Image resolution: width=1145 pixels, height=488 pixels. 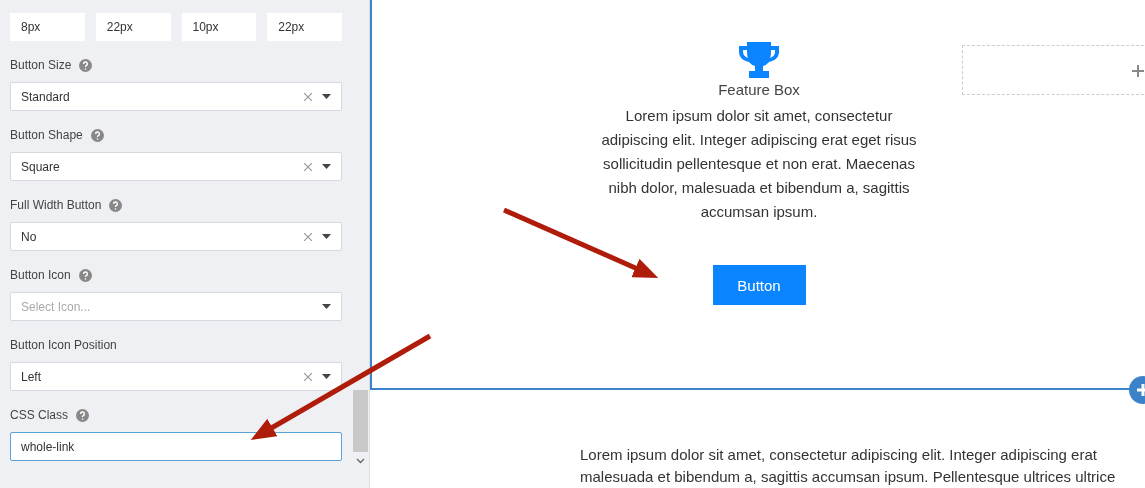 What do you see at coordinates (176, 96) in the screenshot?
I see `select-field: Standard` at bounding box center [176, 96].